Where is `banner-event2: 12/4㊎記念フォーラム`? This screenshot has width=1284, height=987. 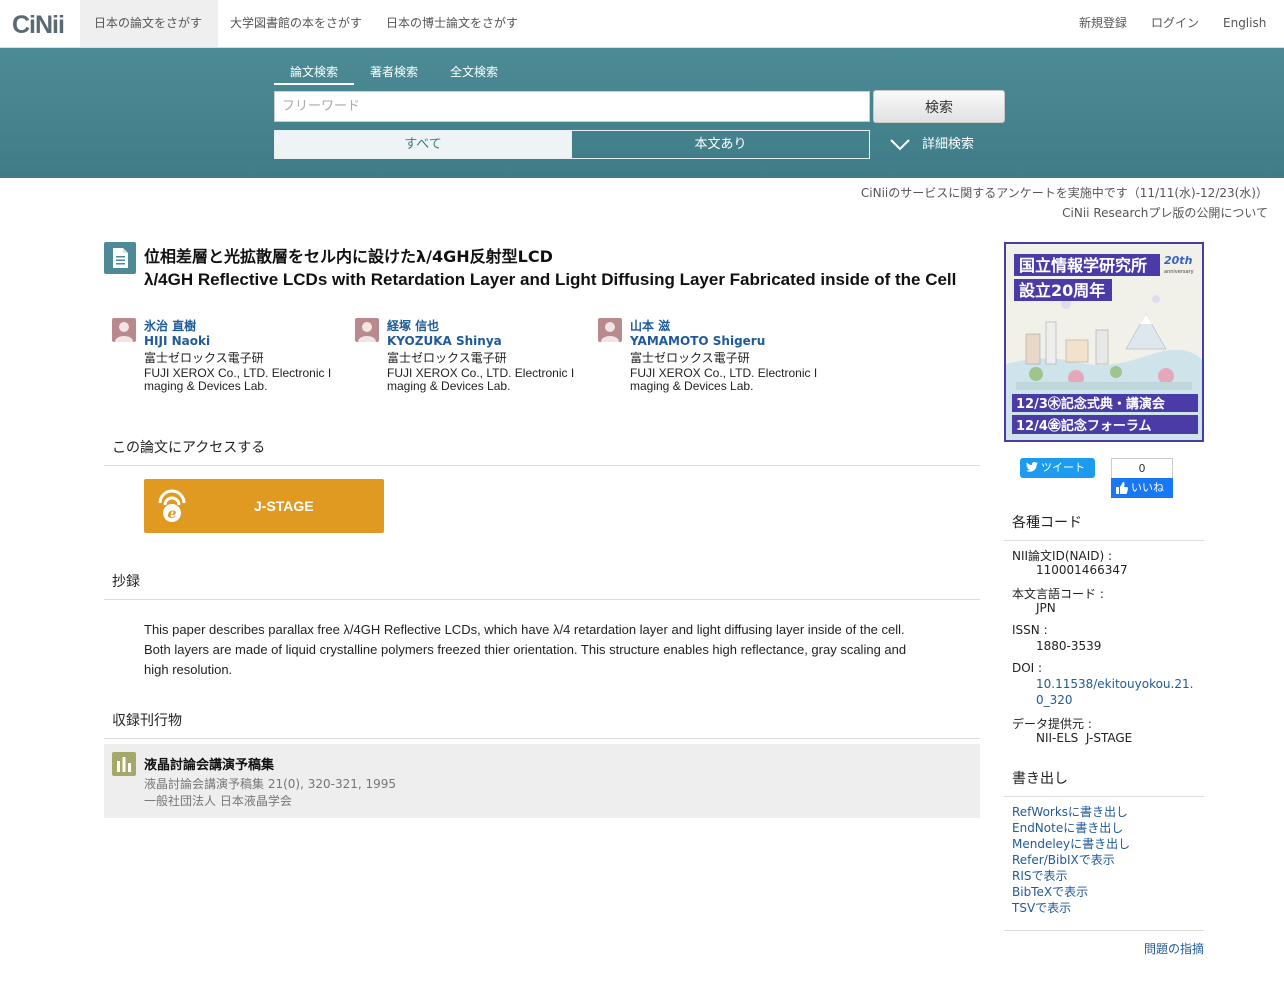
banner-event2: 12/4㊎記念フォーラム is located at coordinates (1084, 426).